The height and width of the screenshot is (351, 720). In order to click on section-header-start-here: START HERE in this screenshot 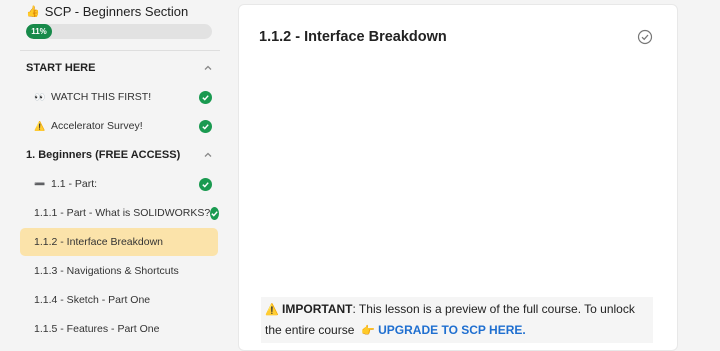, I will do `click(120, 68)`.